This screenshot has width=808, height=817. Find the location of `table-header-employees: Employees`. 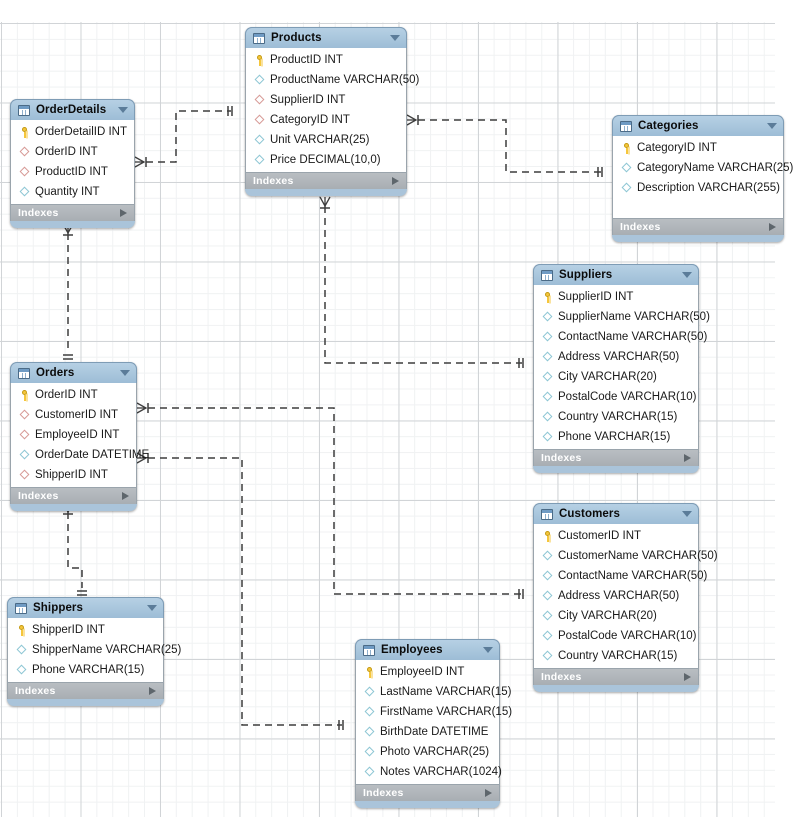

table-header-employees: Employees is located at coordinates (427, 649).